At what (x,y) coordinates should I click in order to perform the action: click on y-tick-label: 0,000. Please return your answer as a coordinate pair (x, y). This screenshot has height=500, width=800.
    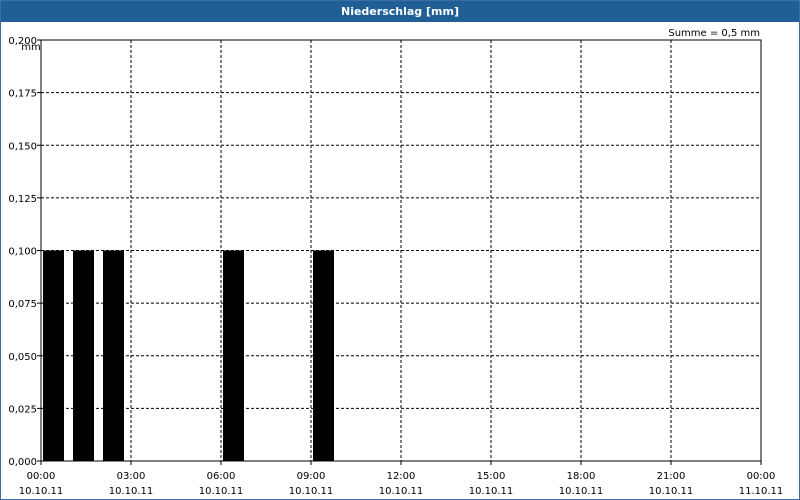
    Looking at the image, I should click on (22, 462).